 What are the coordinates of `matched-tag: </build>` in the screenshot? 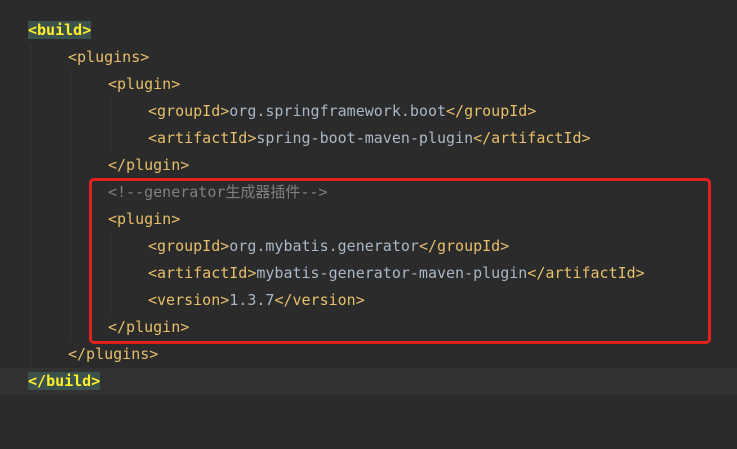 It's located at (64, 381).